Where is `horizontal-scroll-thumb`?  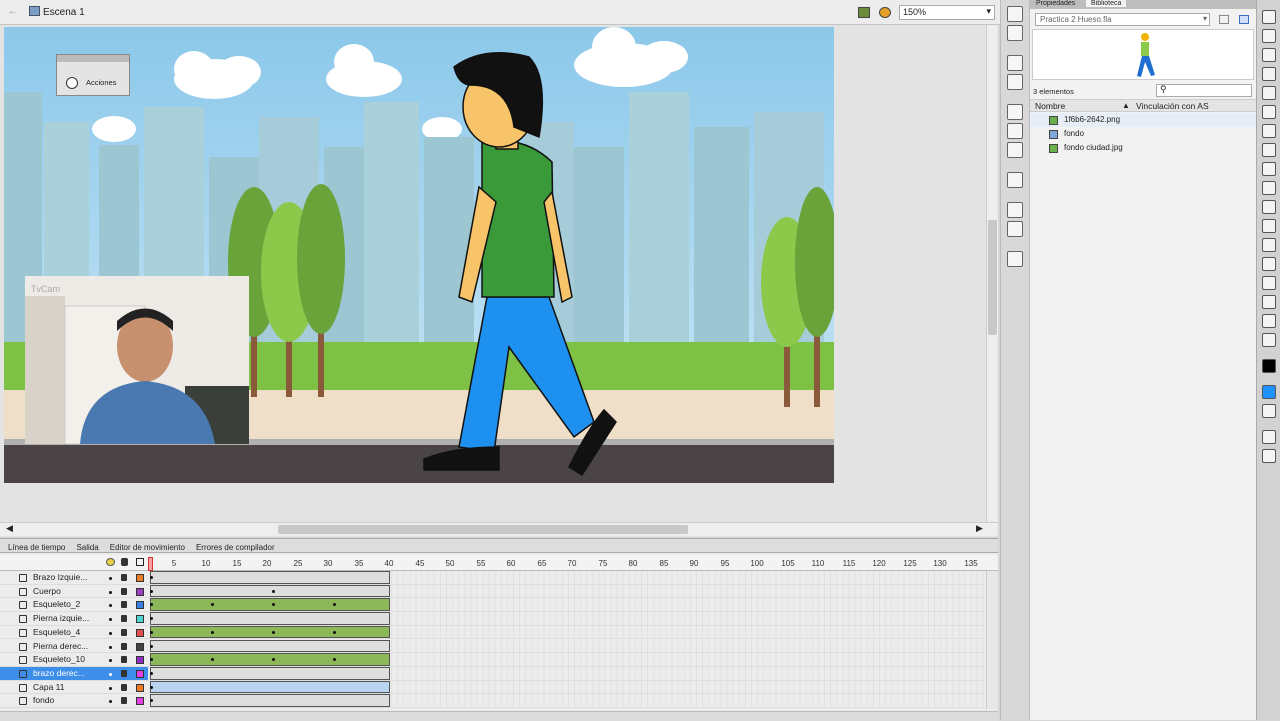
horizontal-scroll-thumb is located at coordinates (483, 529).